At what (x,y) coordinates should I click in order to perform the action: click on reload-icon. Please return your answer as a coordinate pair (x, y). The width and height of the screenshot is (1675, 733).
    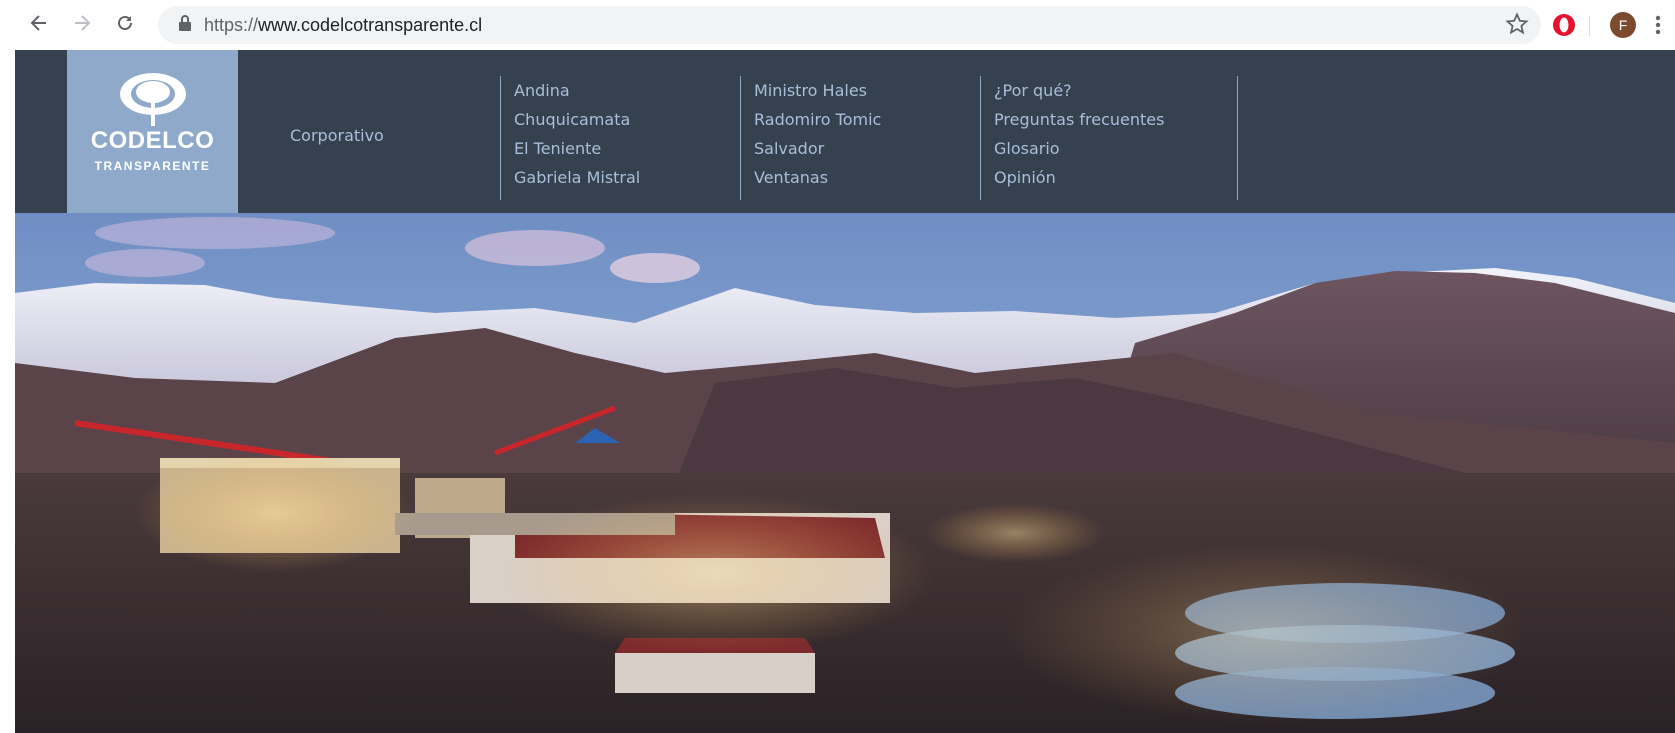
    Looking at the image, I should click on (125, 22).